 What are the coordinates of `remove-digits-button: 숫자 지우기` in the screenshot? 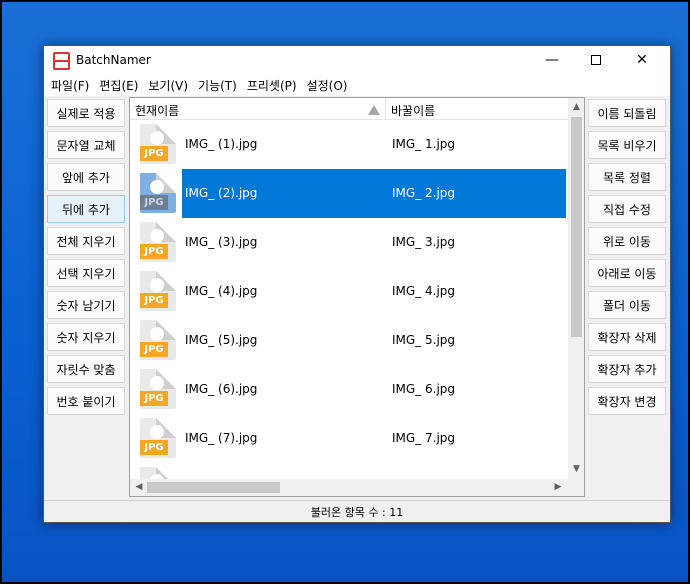 It's located at (86, 337).